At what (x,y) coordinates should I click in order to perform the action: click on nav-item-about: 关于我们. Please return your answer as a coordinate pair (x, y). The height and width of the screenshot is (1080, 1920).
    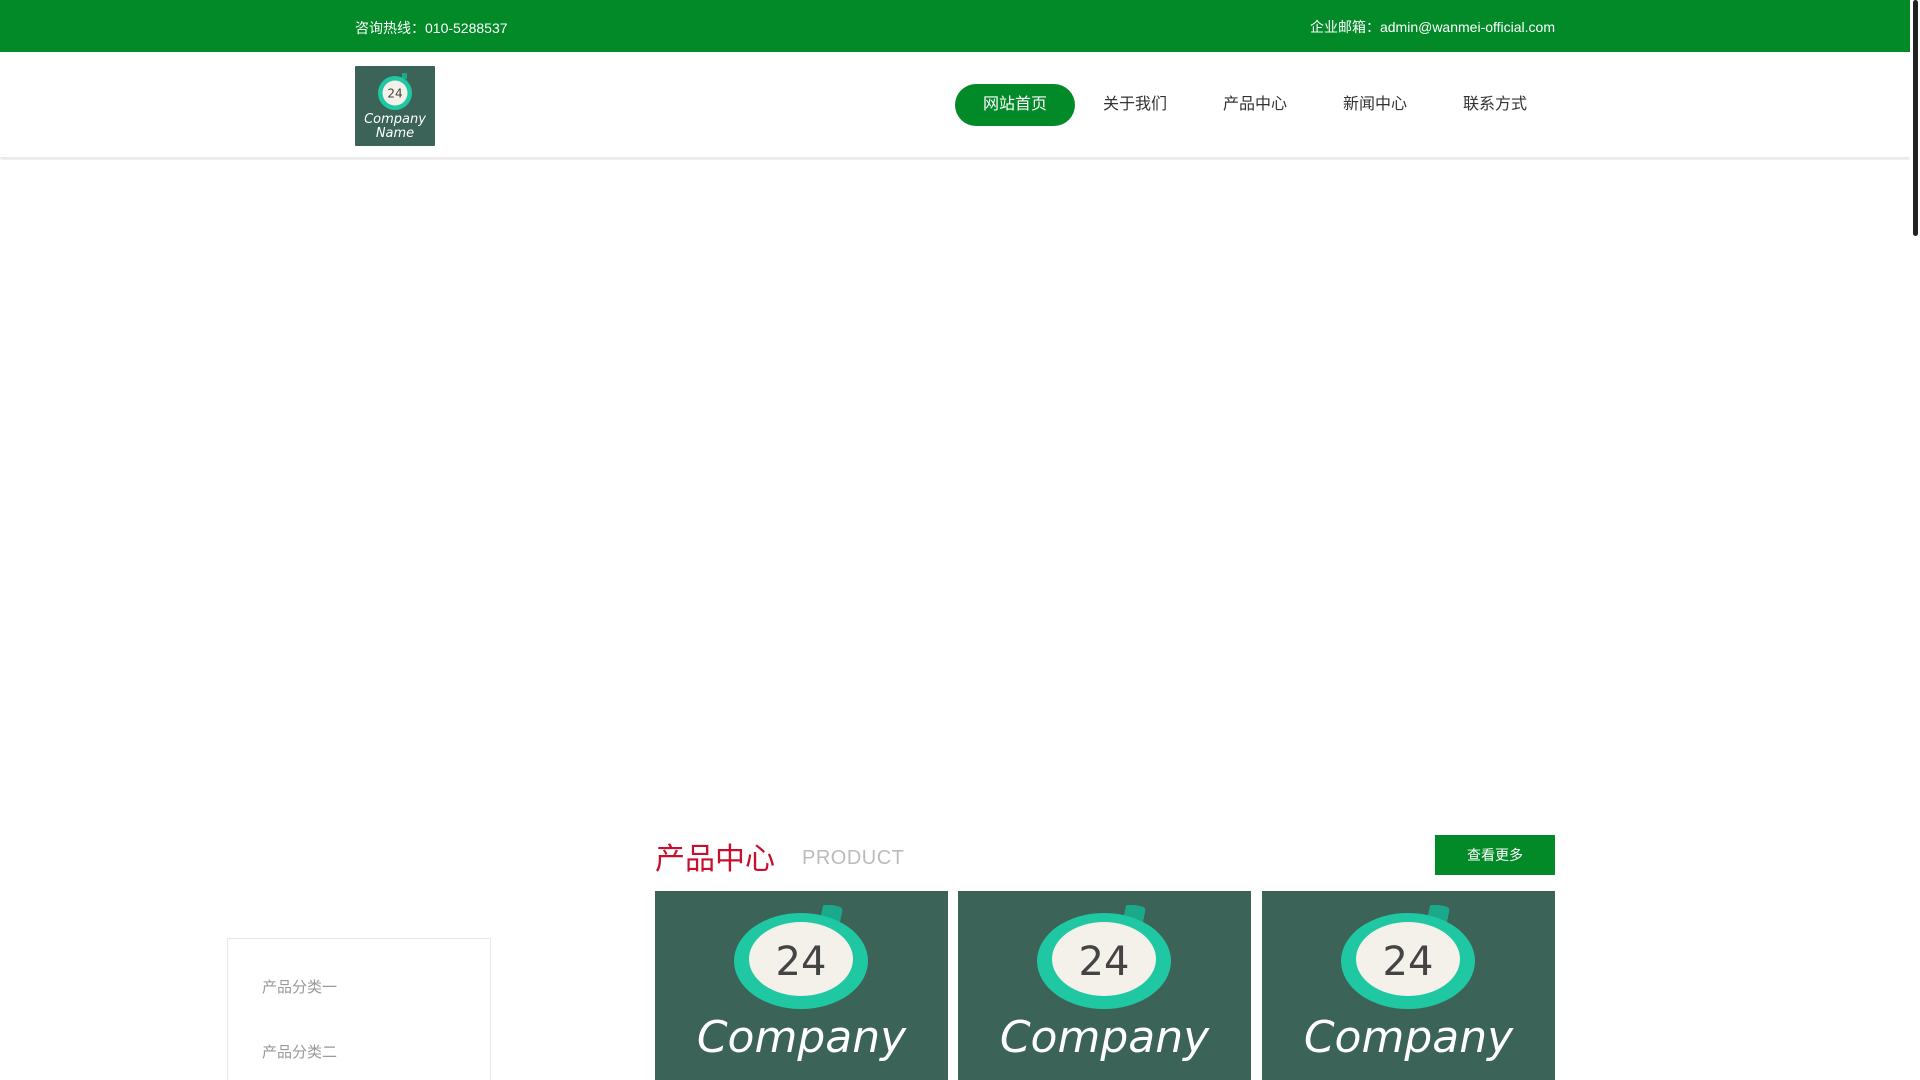
    Looking at the image, I should click on (1135, 105).